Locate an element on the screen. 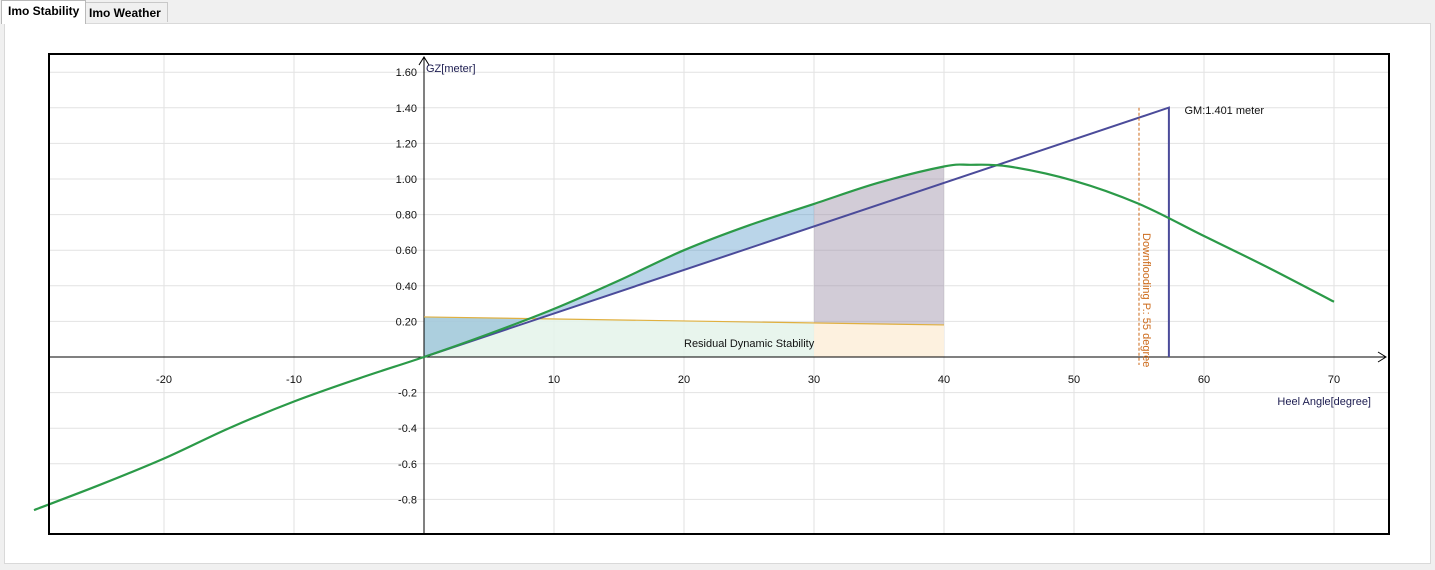 The image size is (1435, 570). y-tick-label: -0.2 is located at coordinates (407, 394).